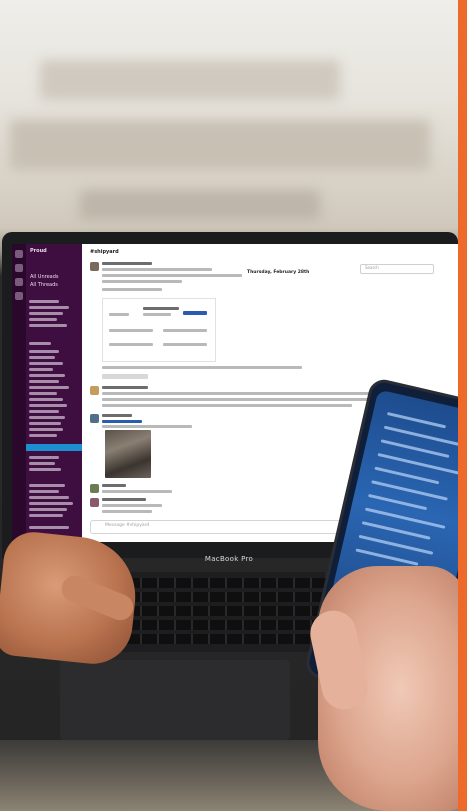  I want to click on chat-app-sidebar: Proud All Unreads All Threads, so click(47, 393).